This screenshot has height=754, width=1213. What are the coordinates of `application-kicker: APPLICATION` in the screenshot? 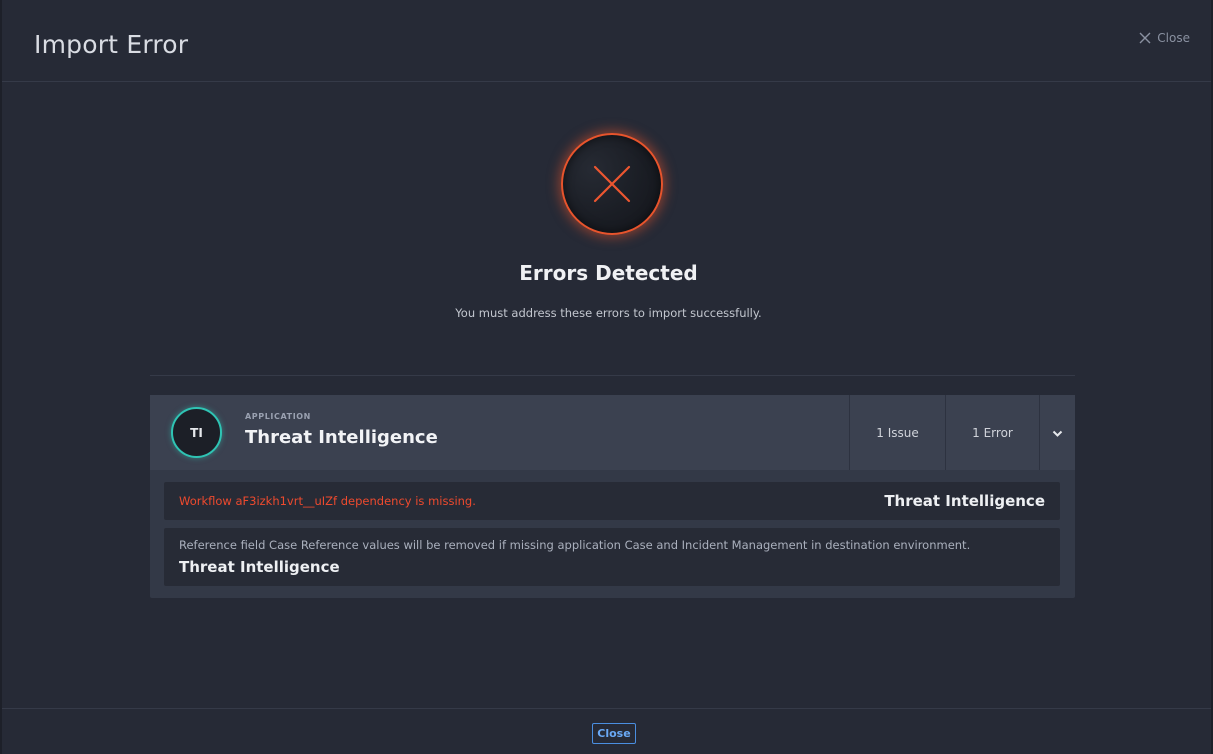 It's located at (278, 416).